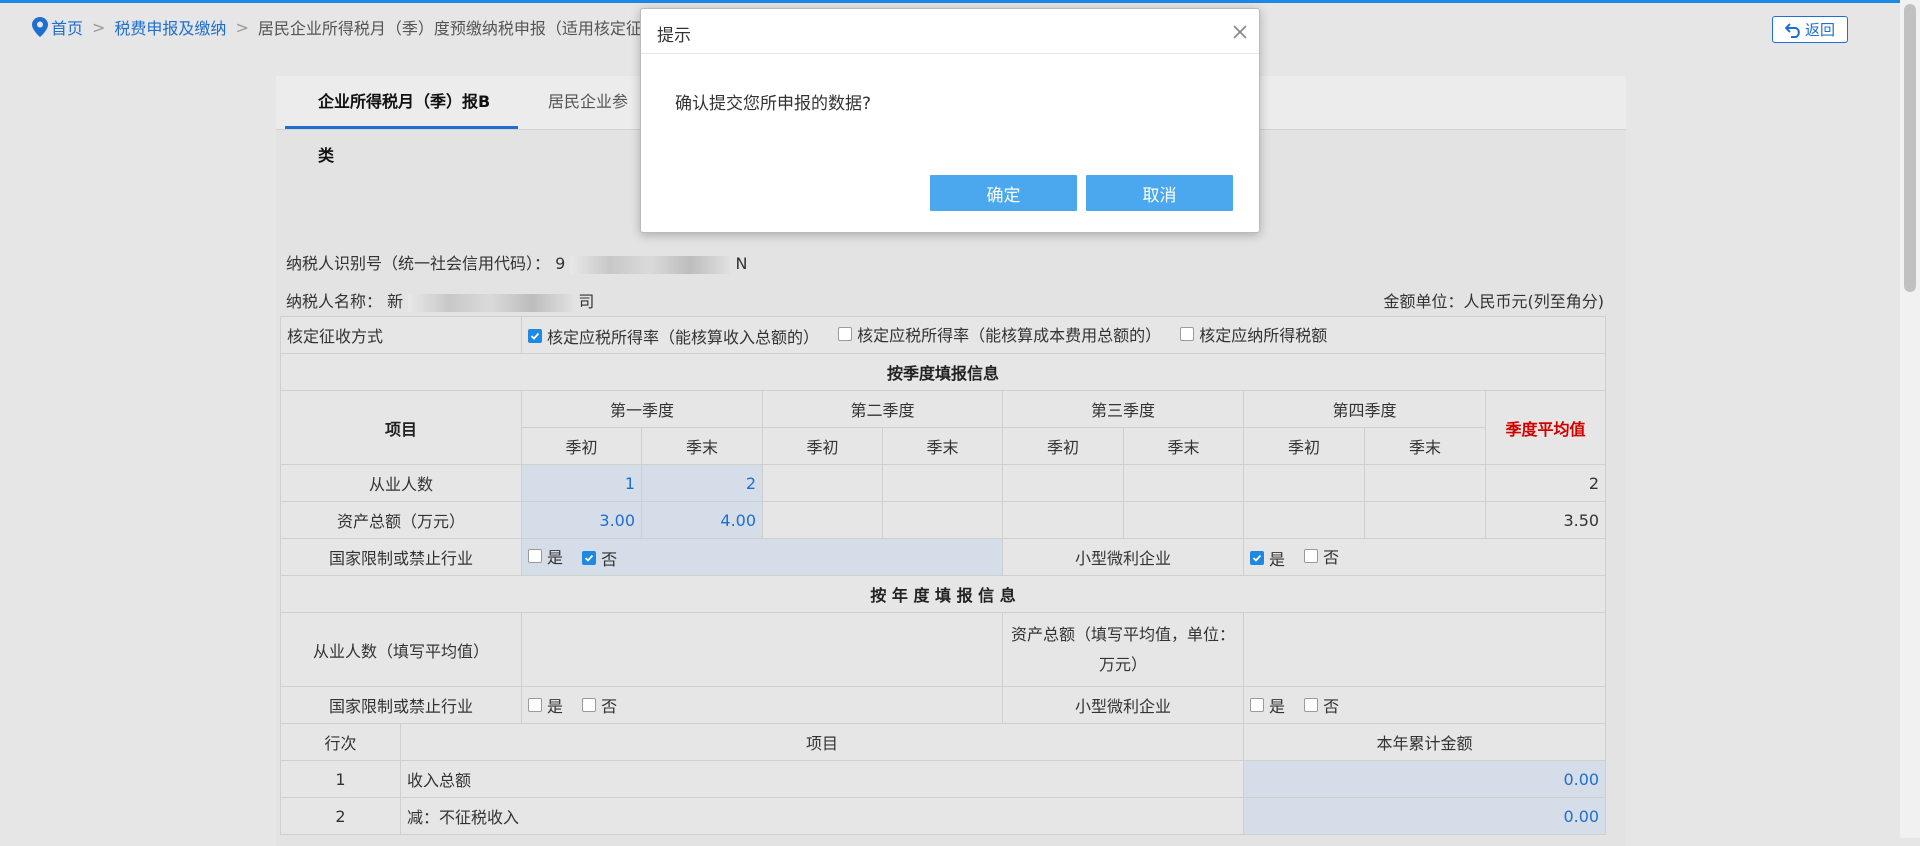  What do you see at coordinates (585, 102) in the screenshot?
I see `tab-resident-enterprise: 居民企业参` at bounding box center [585, 102].